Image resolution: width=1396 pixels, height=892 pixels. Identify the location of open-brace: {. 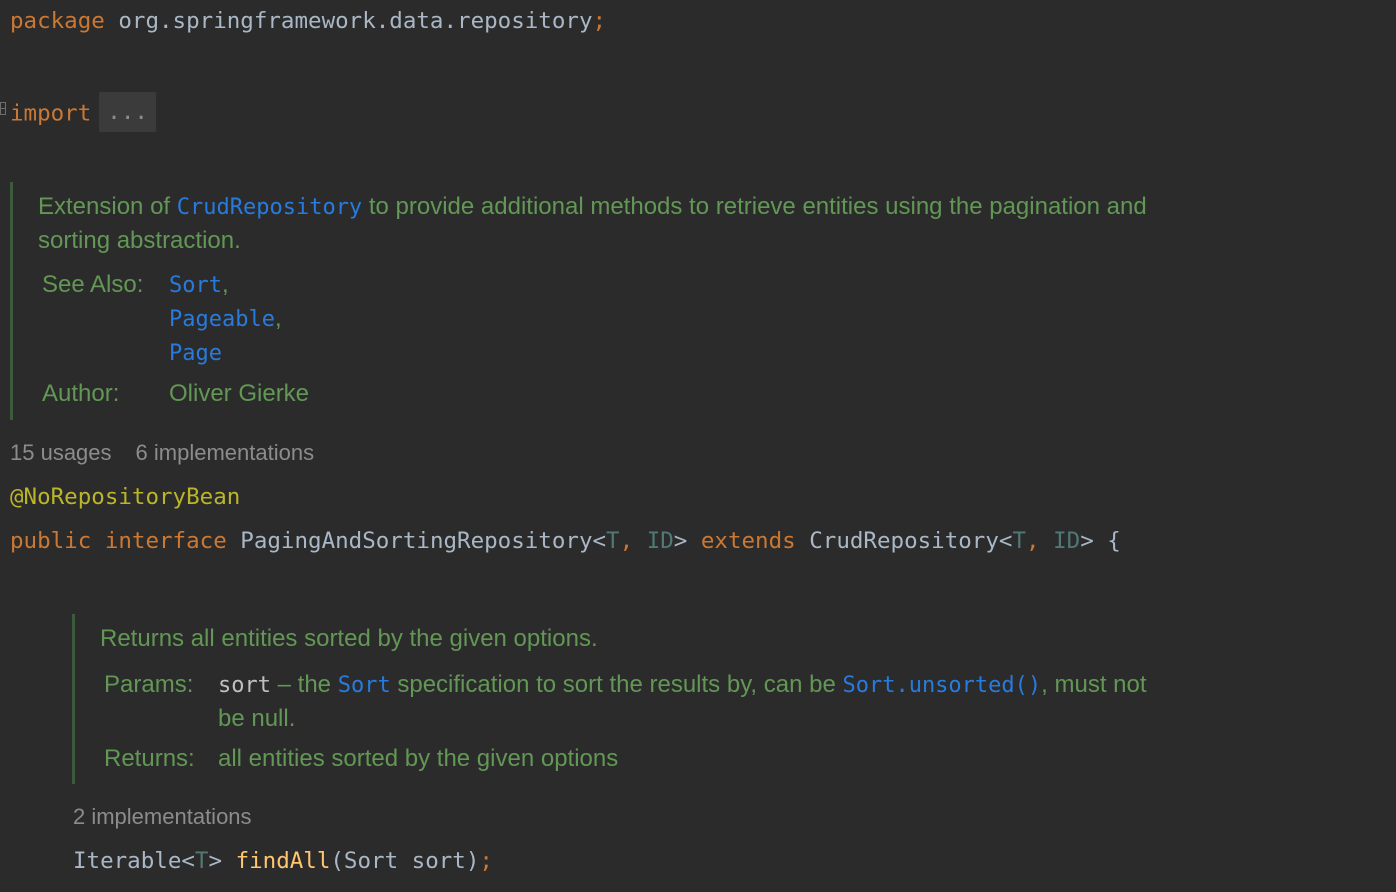
(1107, 541).